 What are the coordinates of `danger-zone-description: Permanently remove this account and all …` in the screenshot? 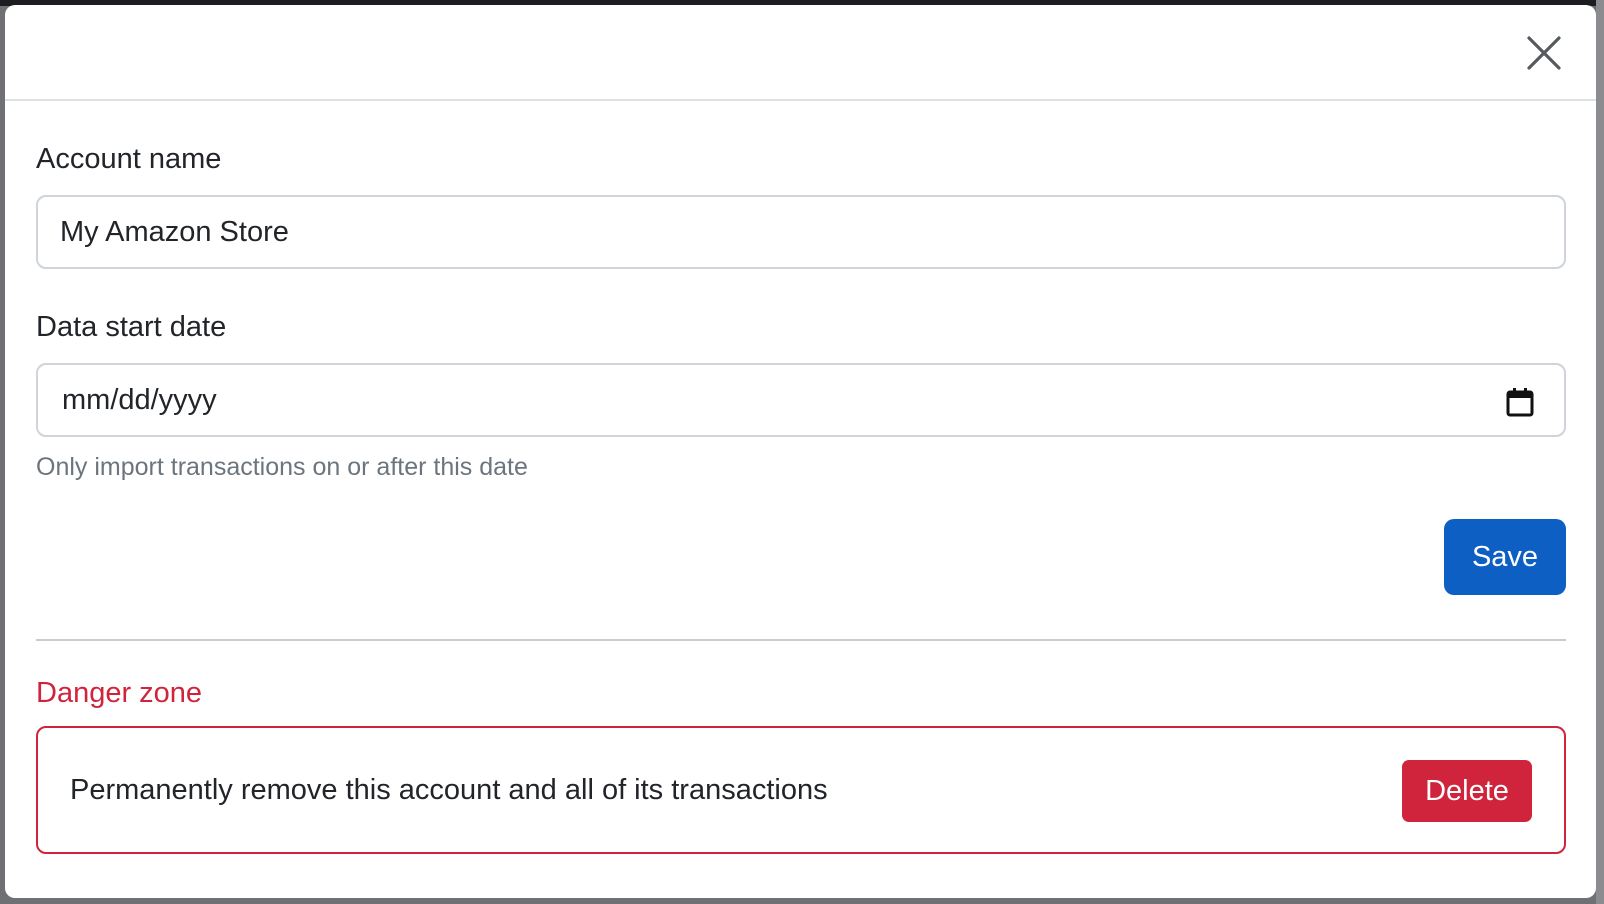 It's located at (449, 790).